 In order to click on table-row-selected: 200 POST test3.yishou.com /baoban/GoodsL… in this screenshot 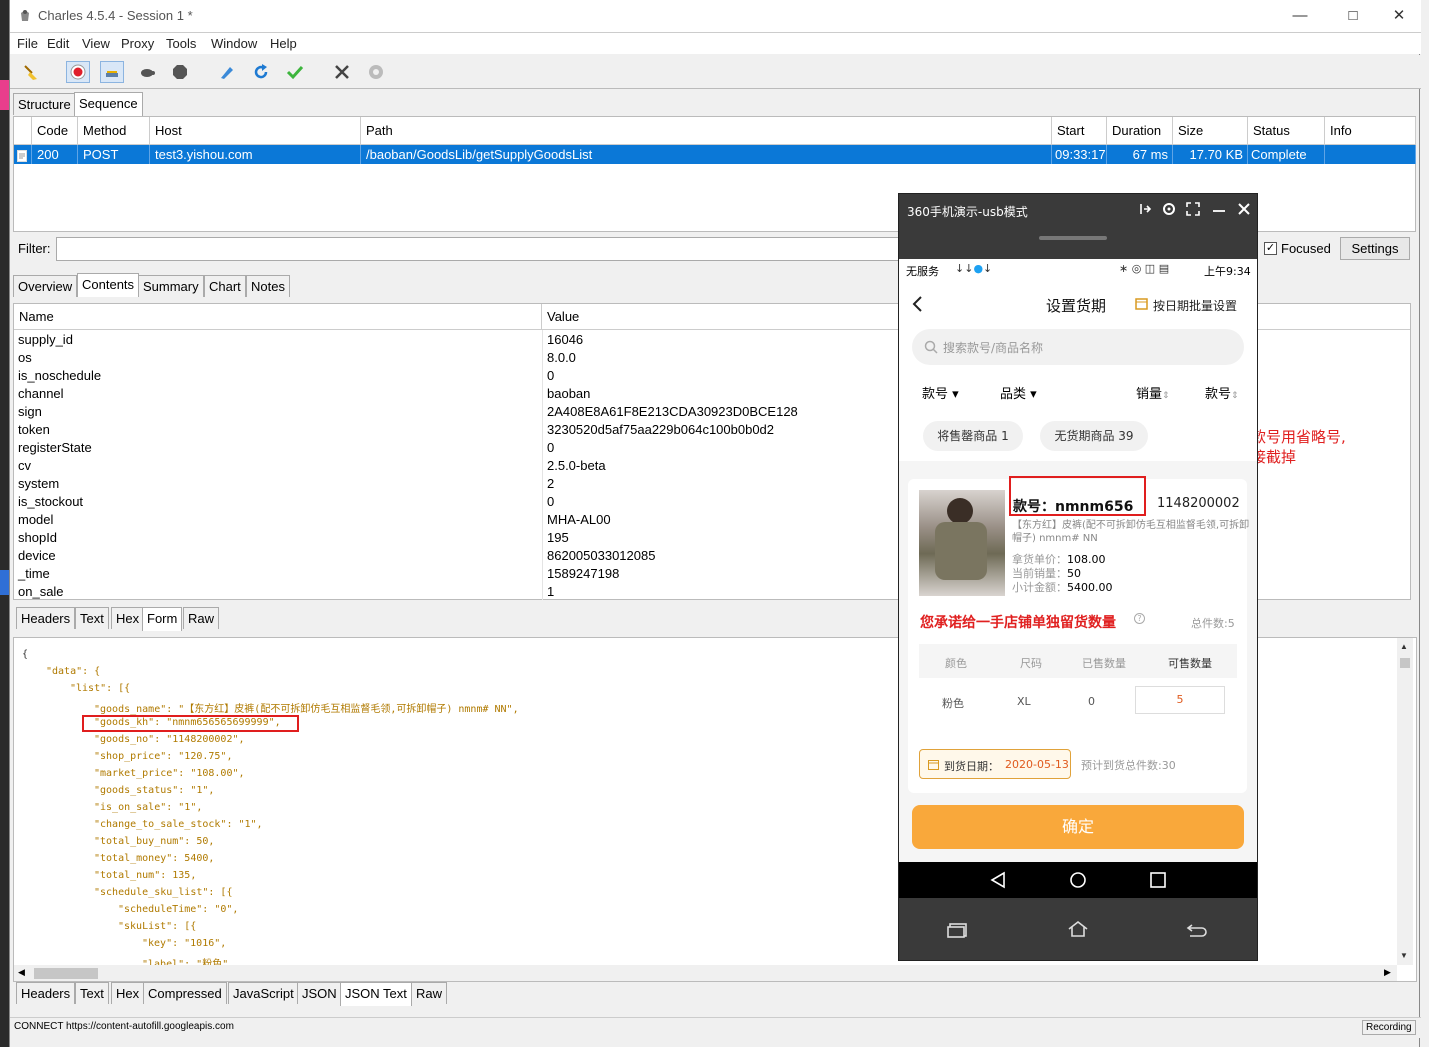, I will do `click(715, 154)`.